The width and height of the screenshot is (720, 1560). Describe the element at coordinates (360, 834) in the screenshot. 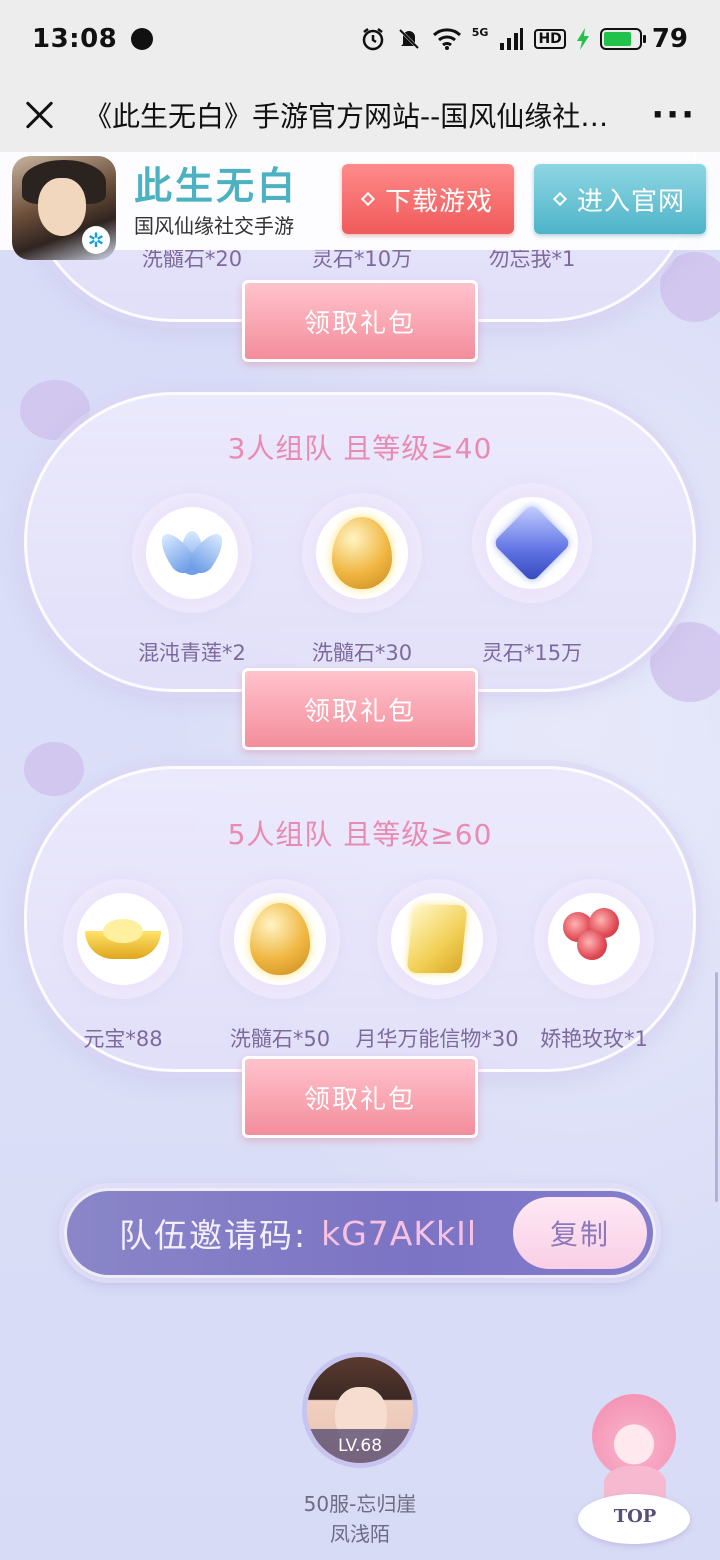

I see `panel-title: 5人组队 且等级≥60` at that location.